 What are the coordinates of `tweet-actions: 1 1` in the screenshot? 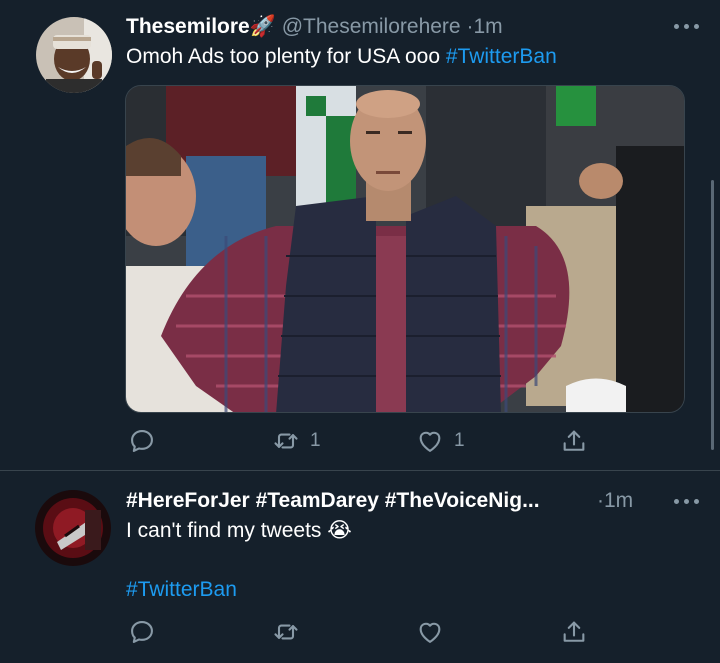 It's located at (361, 441).